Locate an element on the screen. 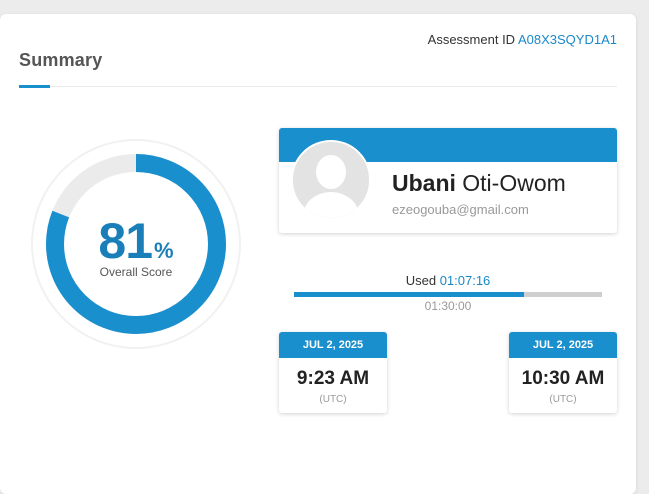 The image size is (649, 494). end-date: JUL 2, 2025 is located at coordinates (563, 345).